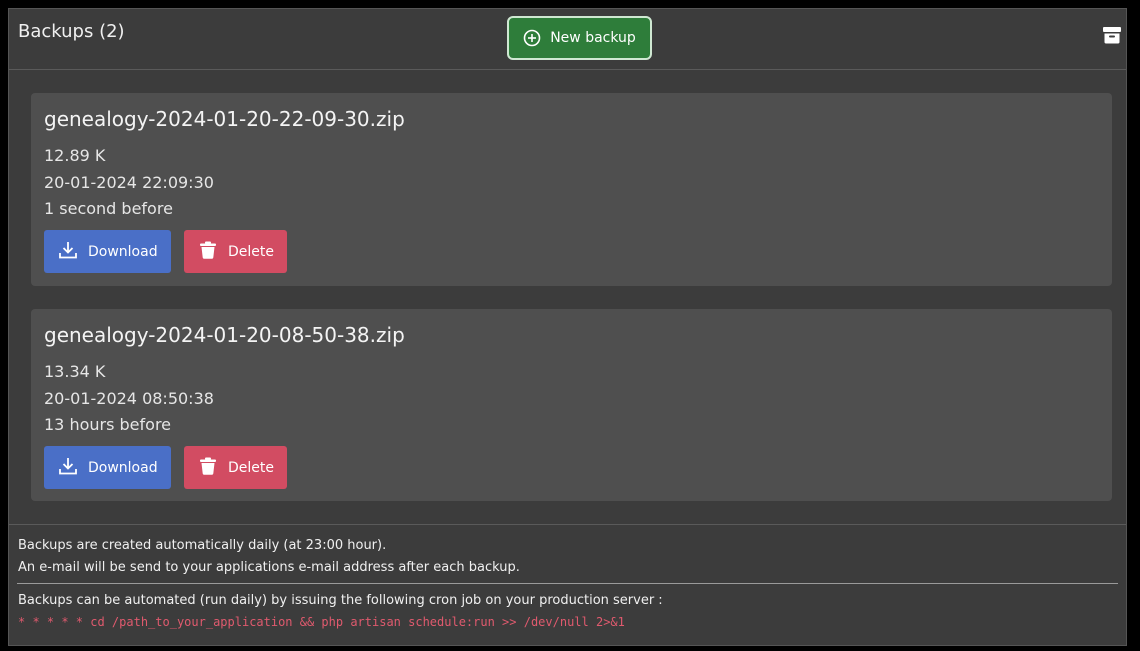 The height and width of the screenshot is (651, 1140). Describe the element at coordinates (71, 31) in the screenshot. I see `page-title: Backups (2)` at that location.